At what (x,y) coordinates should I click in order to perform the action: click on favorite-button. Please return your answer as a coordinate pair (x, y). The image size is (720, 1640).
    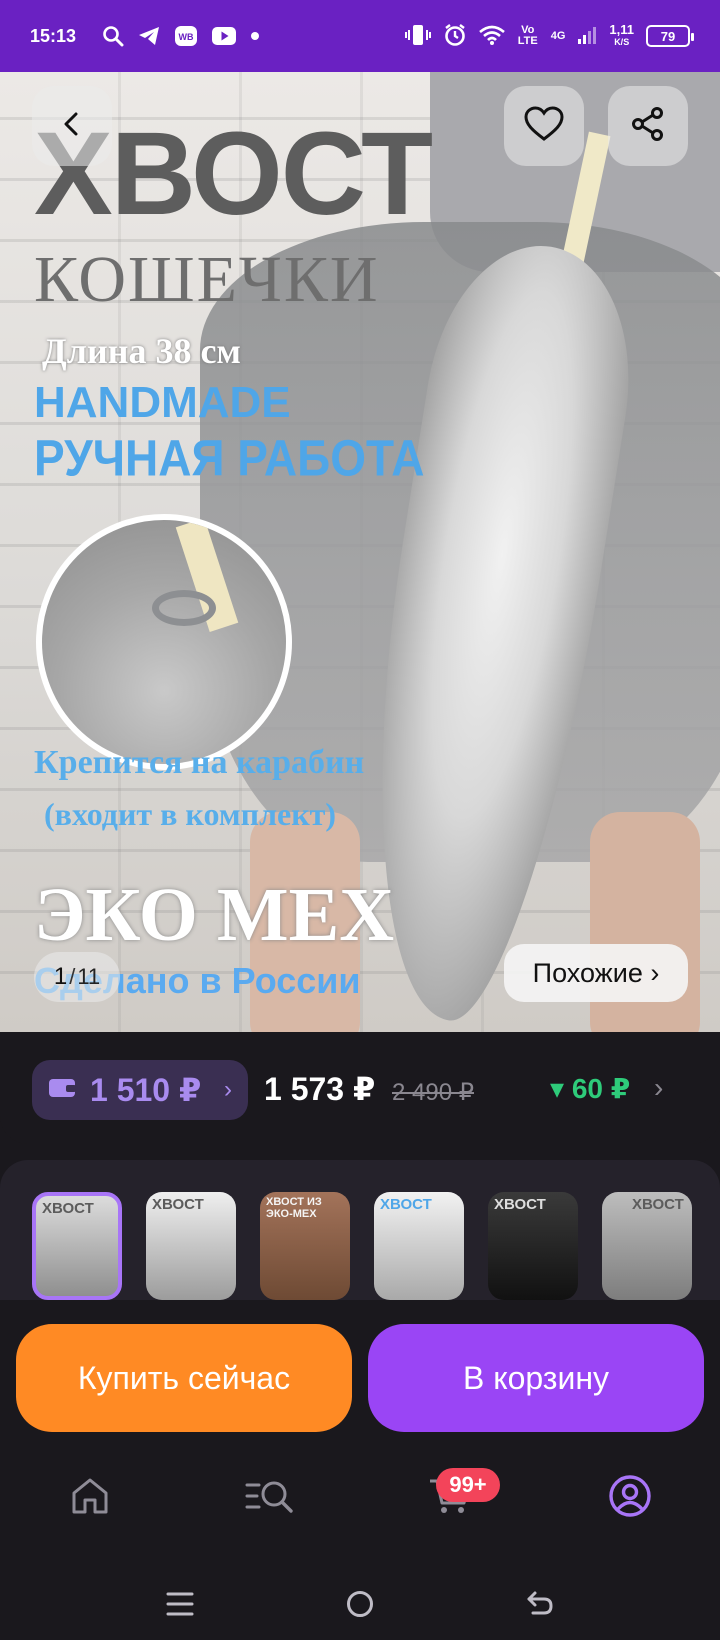
    Looking at the image, I should click on (544, 126).